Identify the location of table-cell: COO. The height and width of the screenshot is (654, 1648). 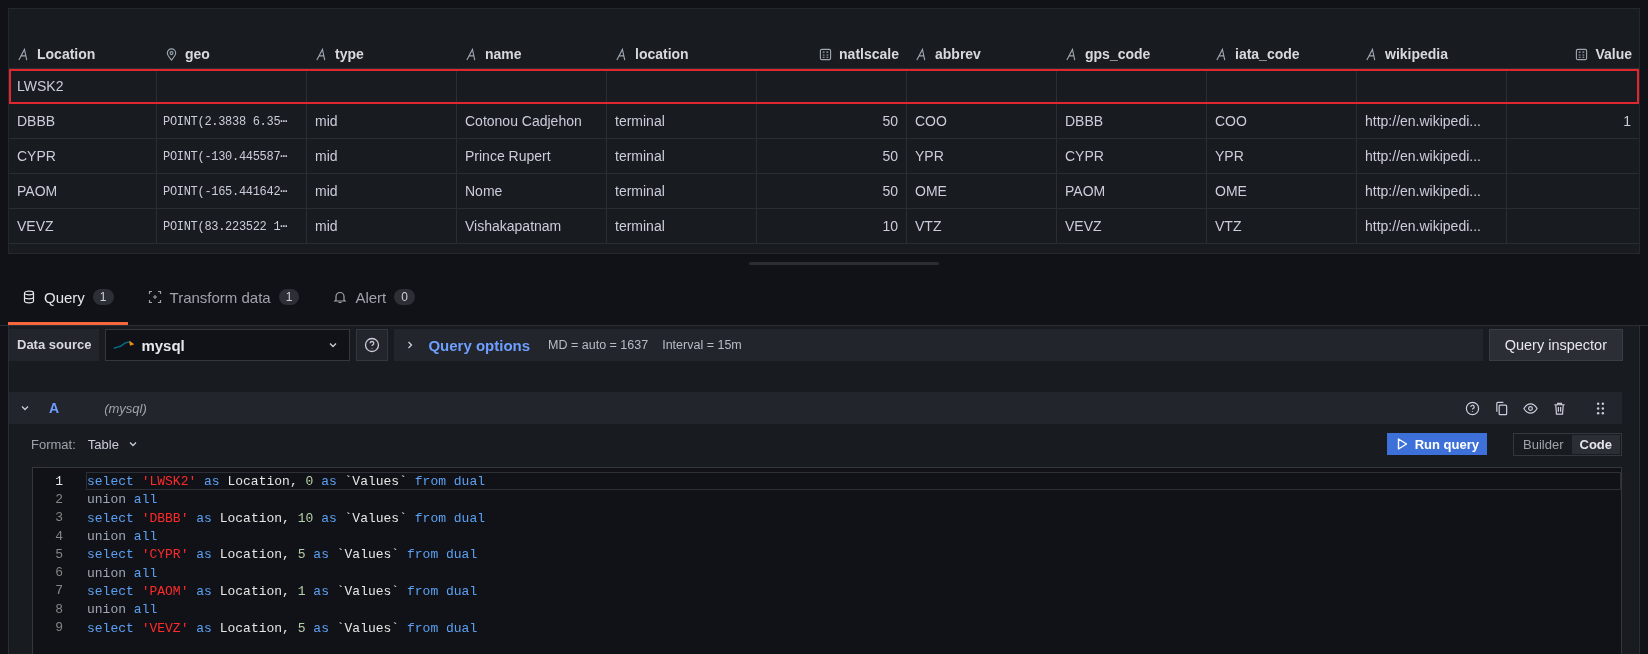
(931, 121).